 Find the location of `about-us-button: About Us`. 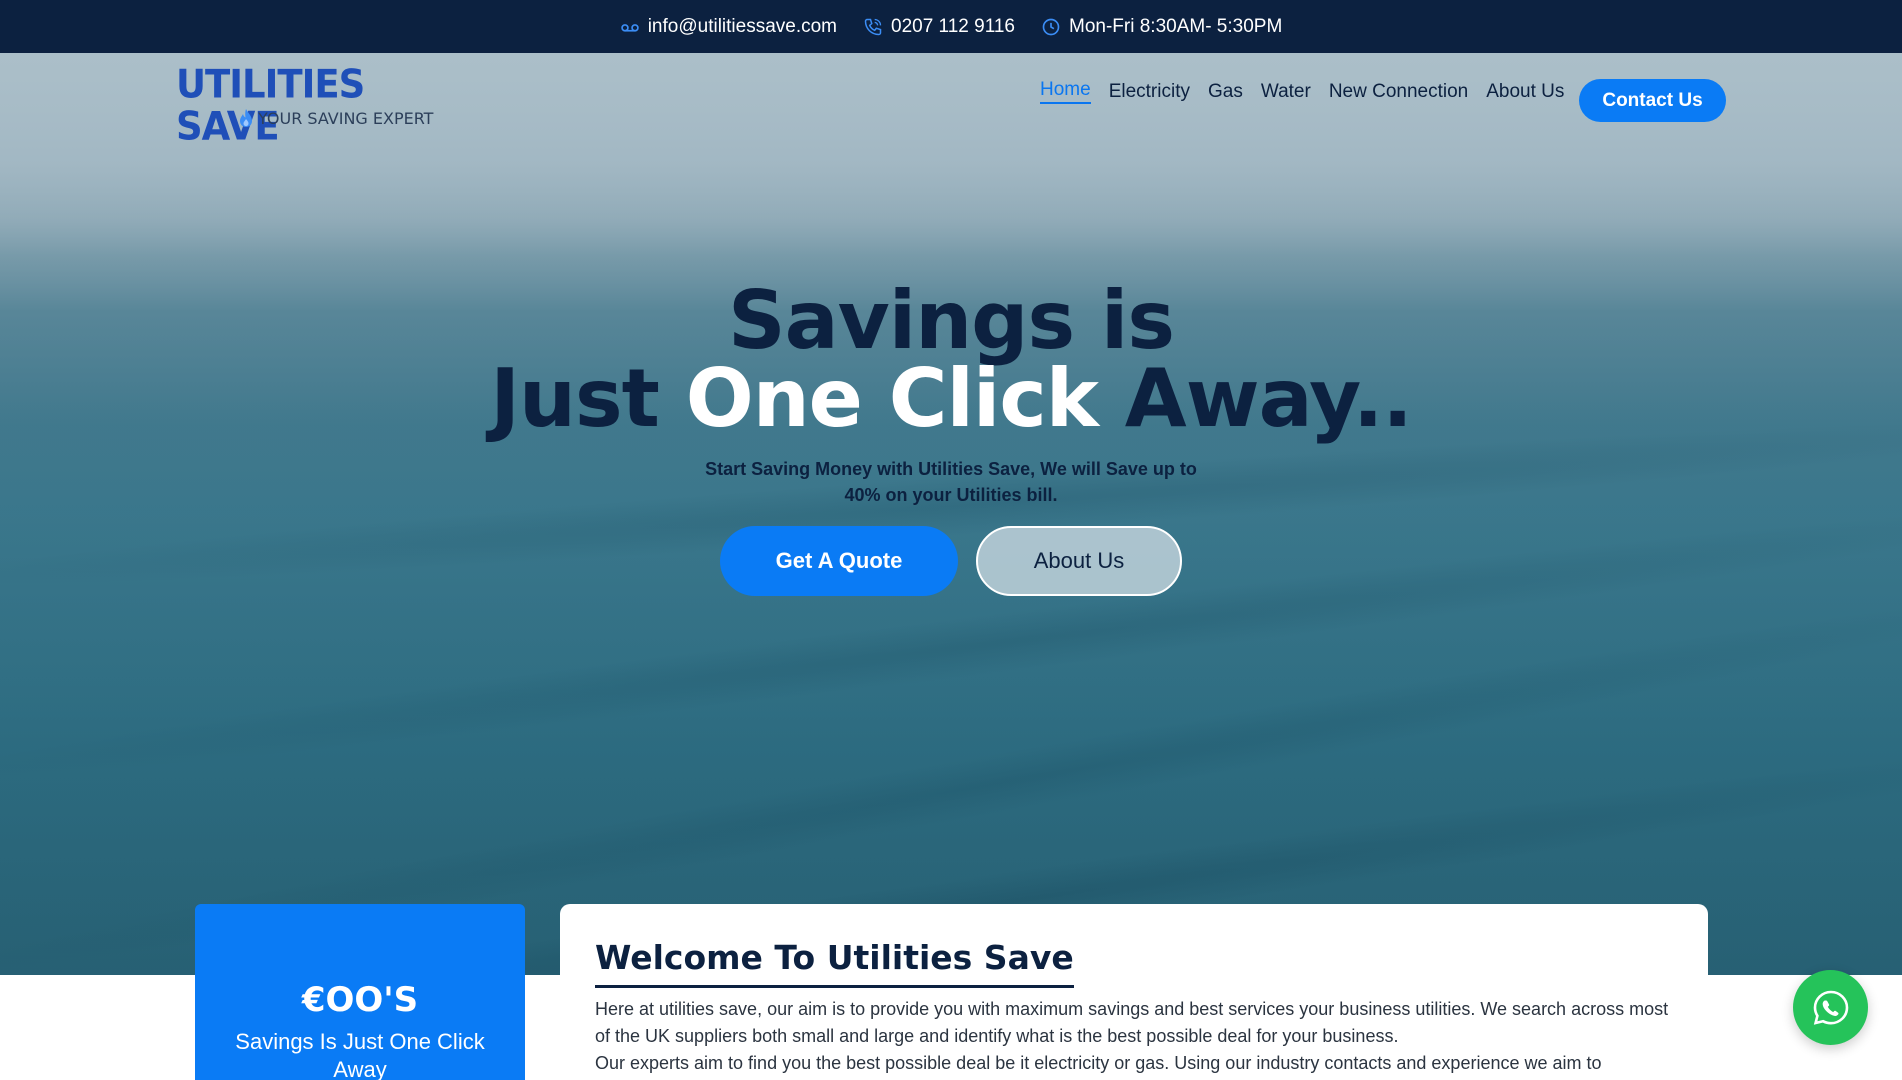

about-us-button: About Us is located at coordinates (1079, 561).